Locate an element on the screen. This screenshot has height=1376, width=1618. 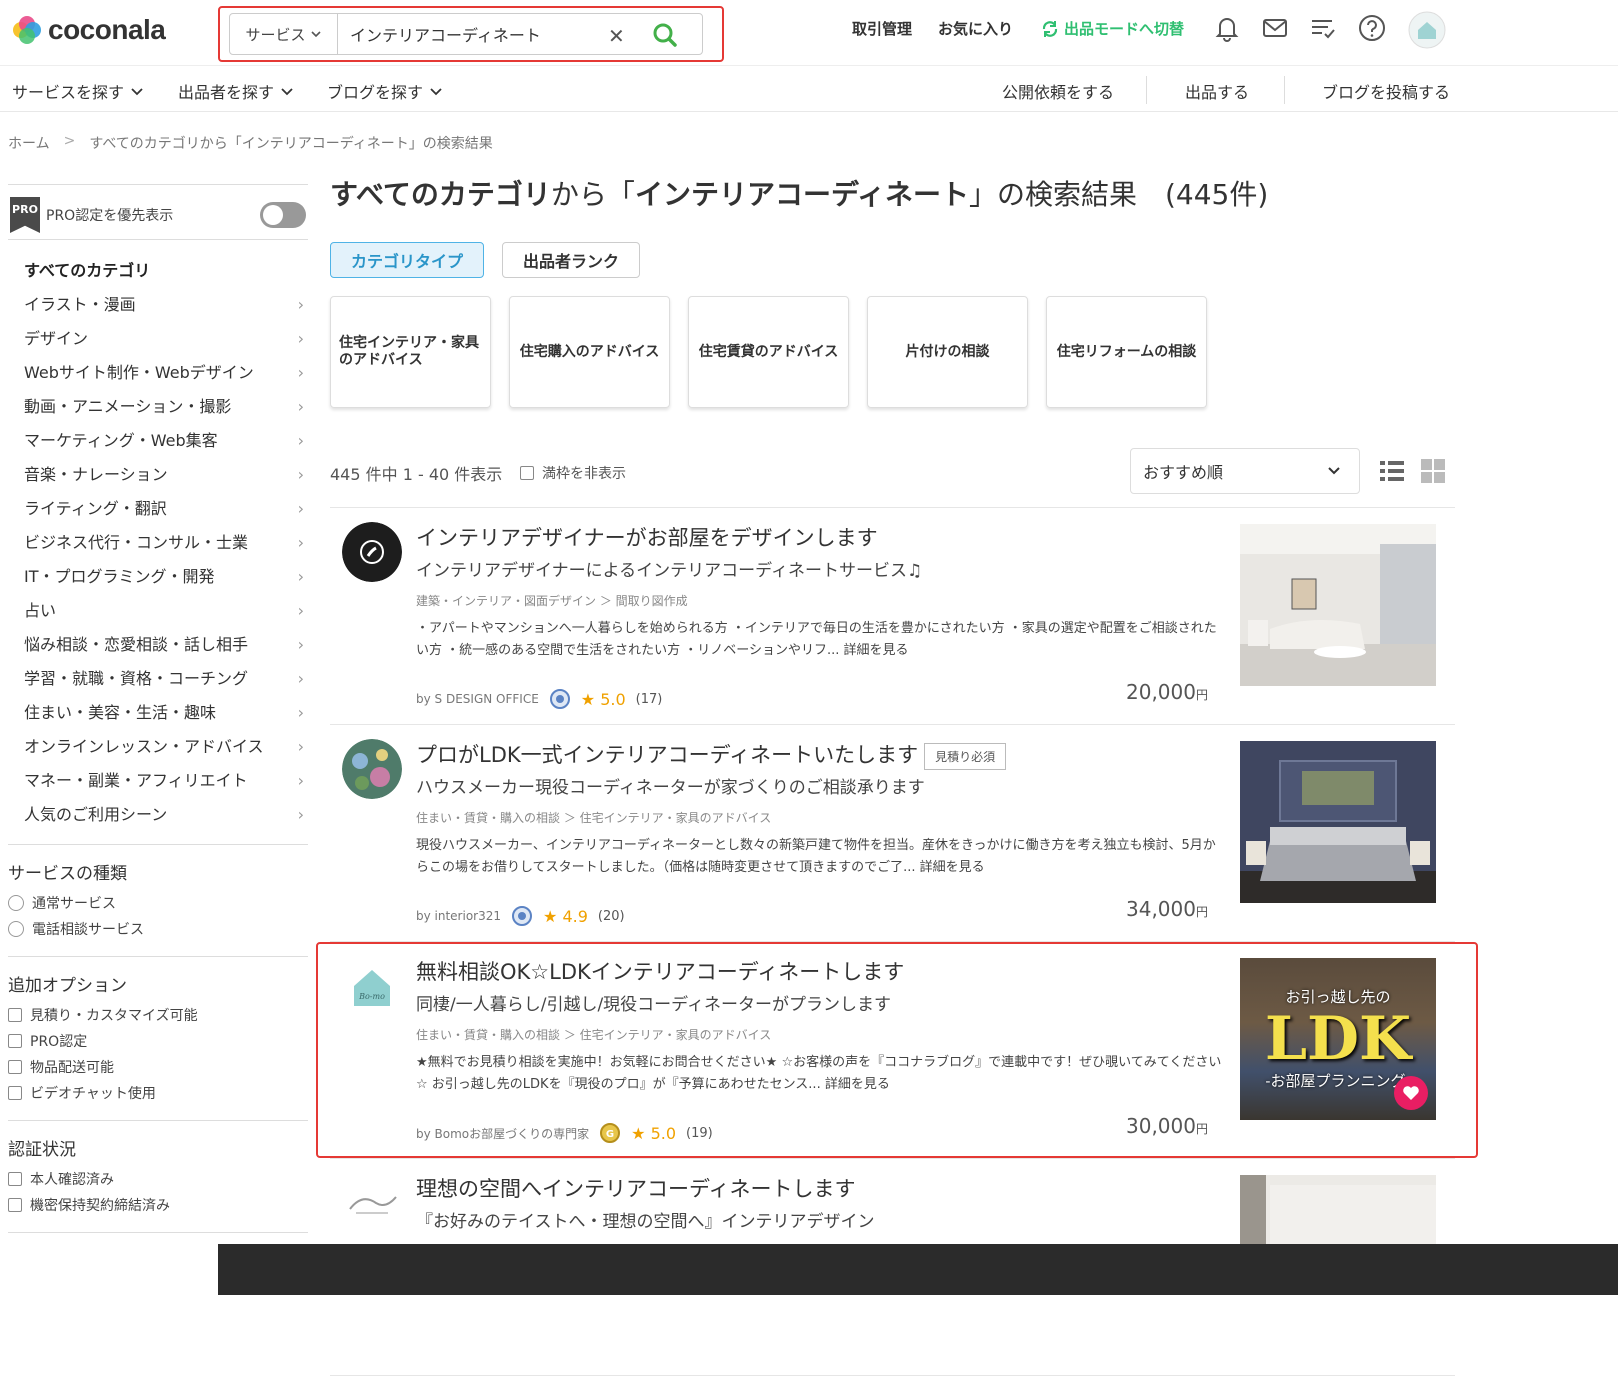
category-item: 悩み相談・恋愛相談・話し相手 › is located at coordinates (164, 651).